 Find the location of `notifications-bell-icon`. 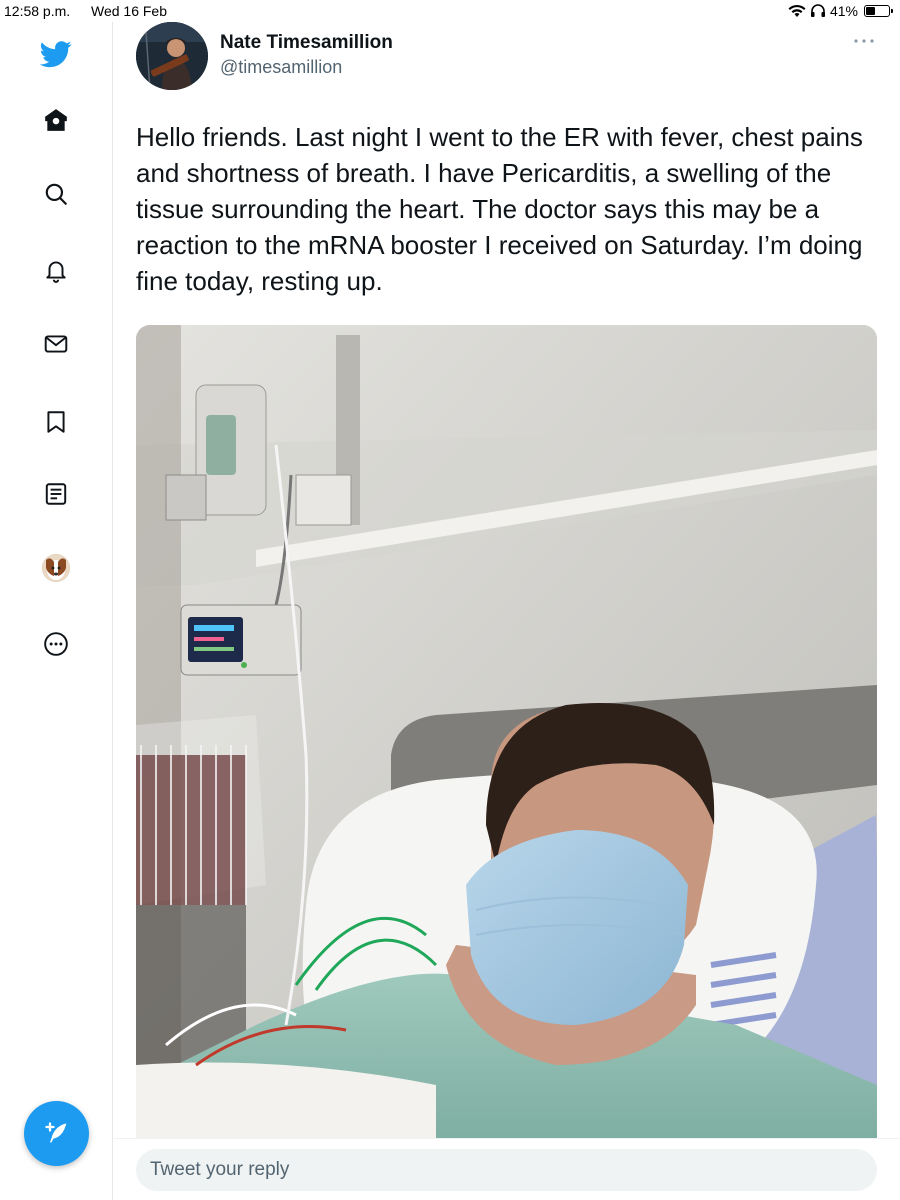

notifications-bell-icon is located at coordinates (56, 270).